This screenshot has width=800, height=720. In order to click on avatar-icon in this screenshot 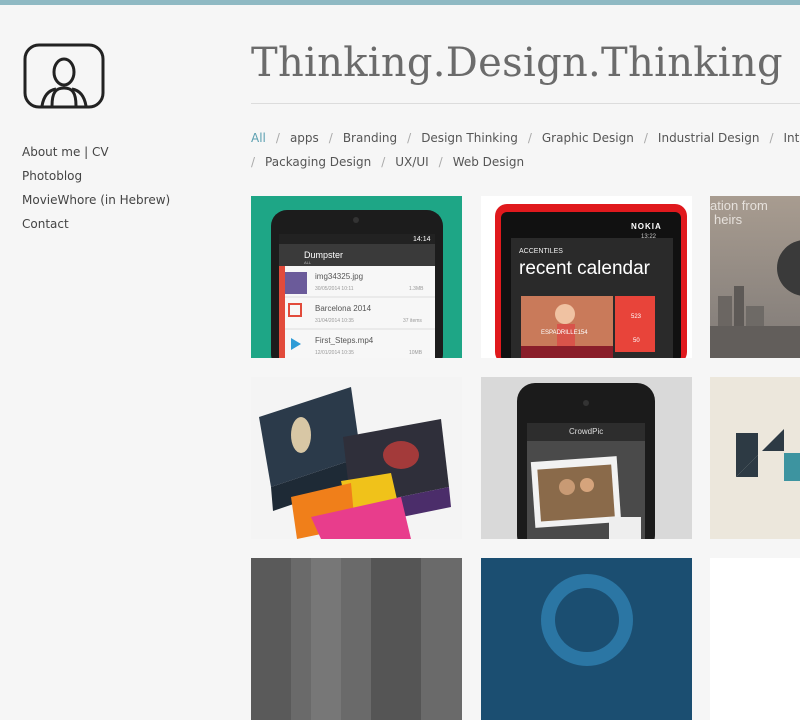, I will do `click(64, 76)`.